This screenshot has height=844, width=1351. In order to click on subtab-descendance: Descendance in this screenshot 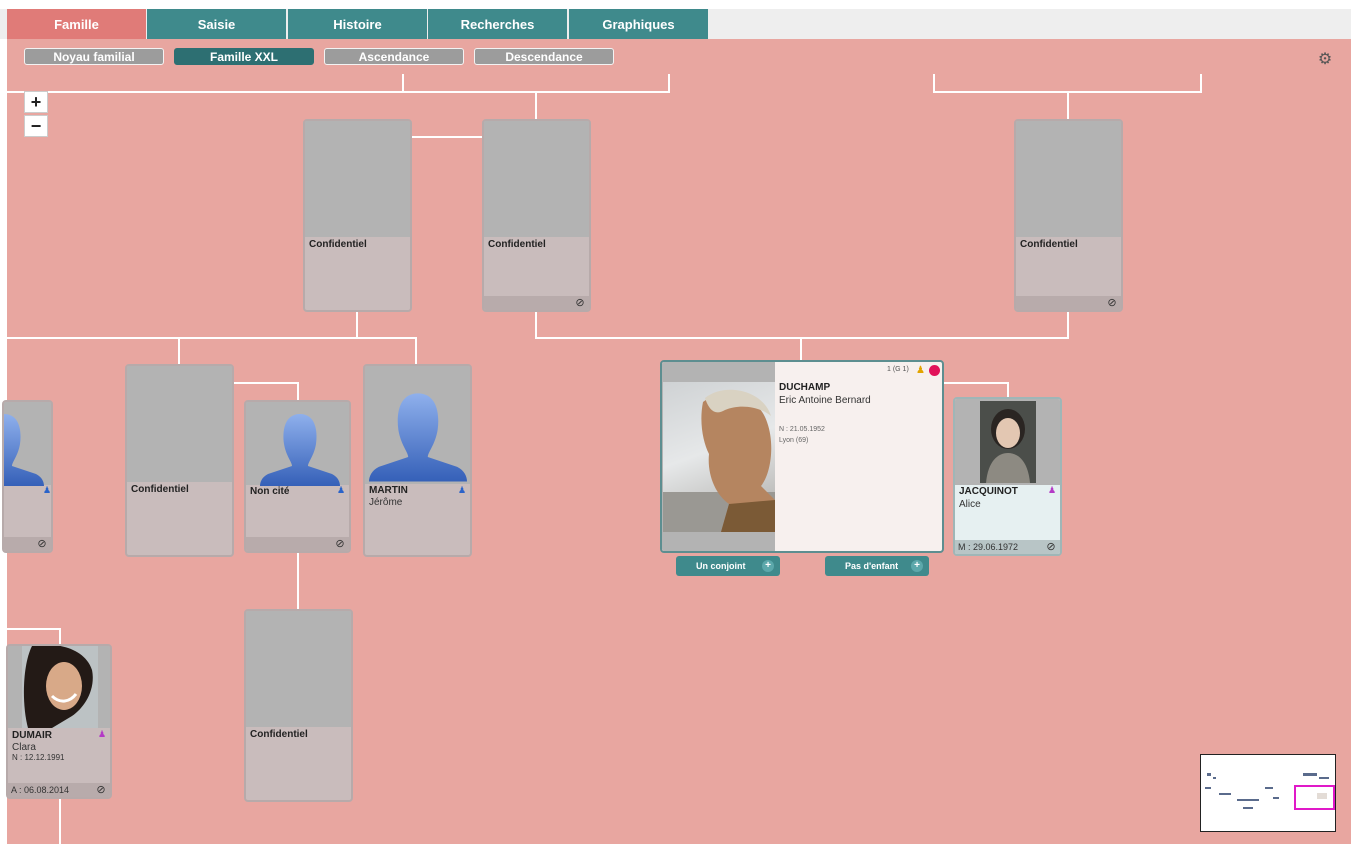, I will do `click(544, 56)`.